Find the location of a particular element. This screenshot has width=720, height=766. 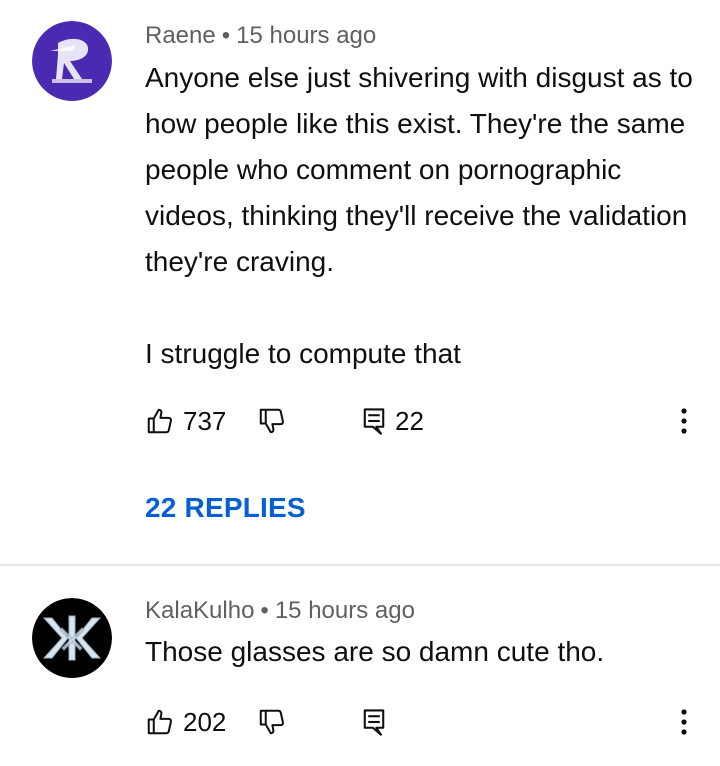

comment-text: Those glasses are so damn cute tho. is located at coordinates (425, 652).